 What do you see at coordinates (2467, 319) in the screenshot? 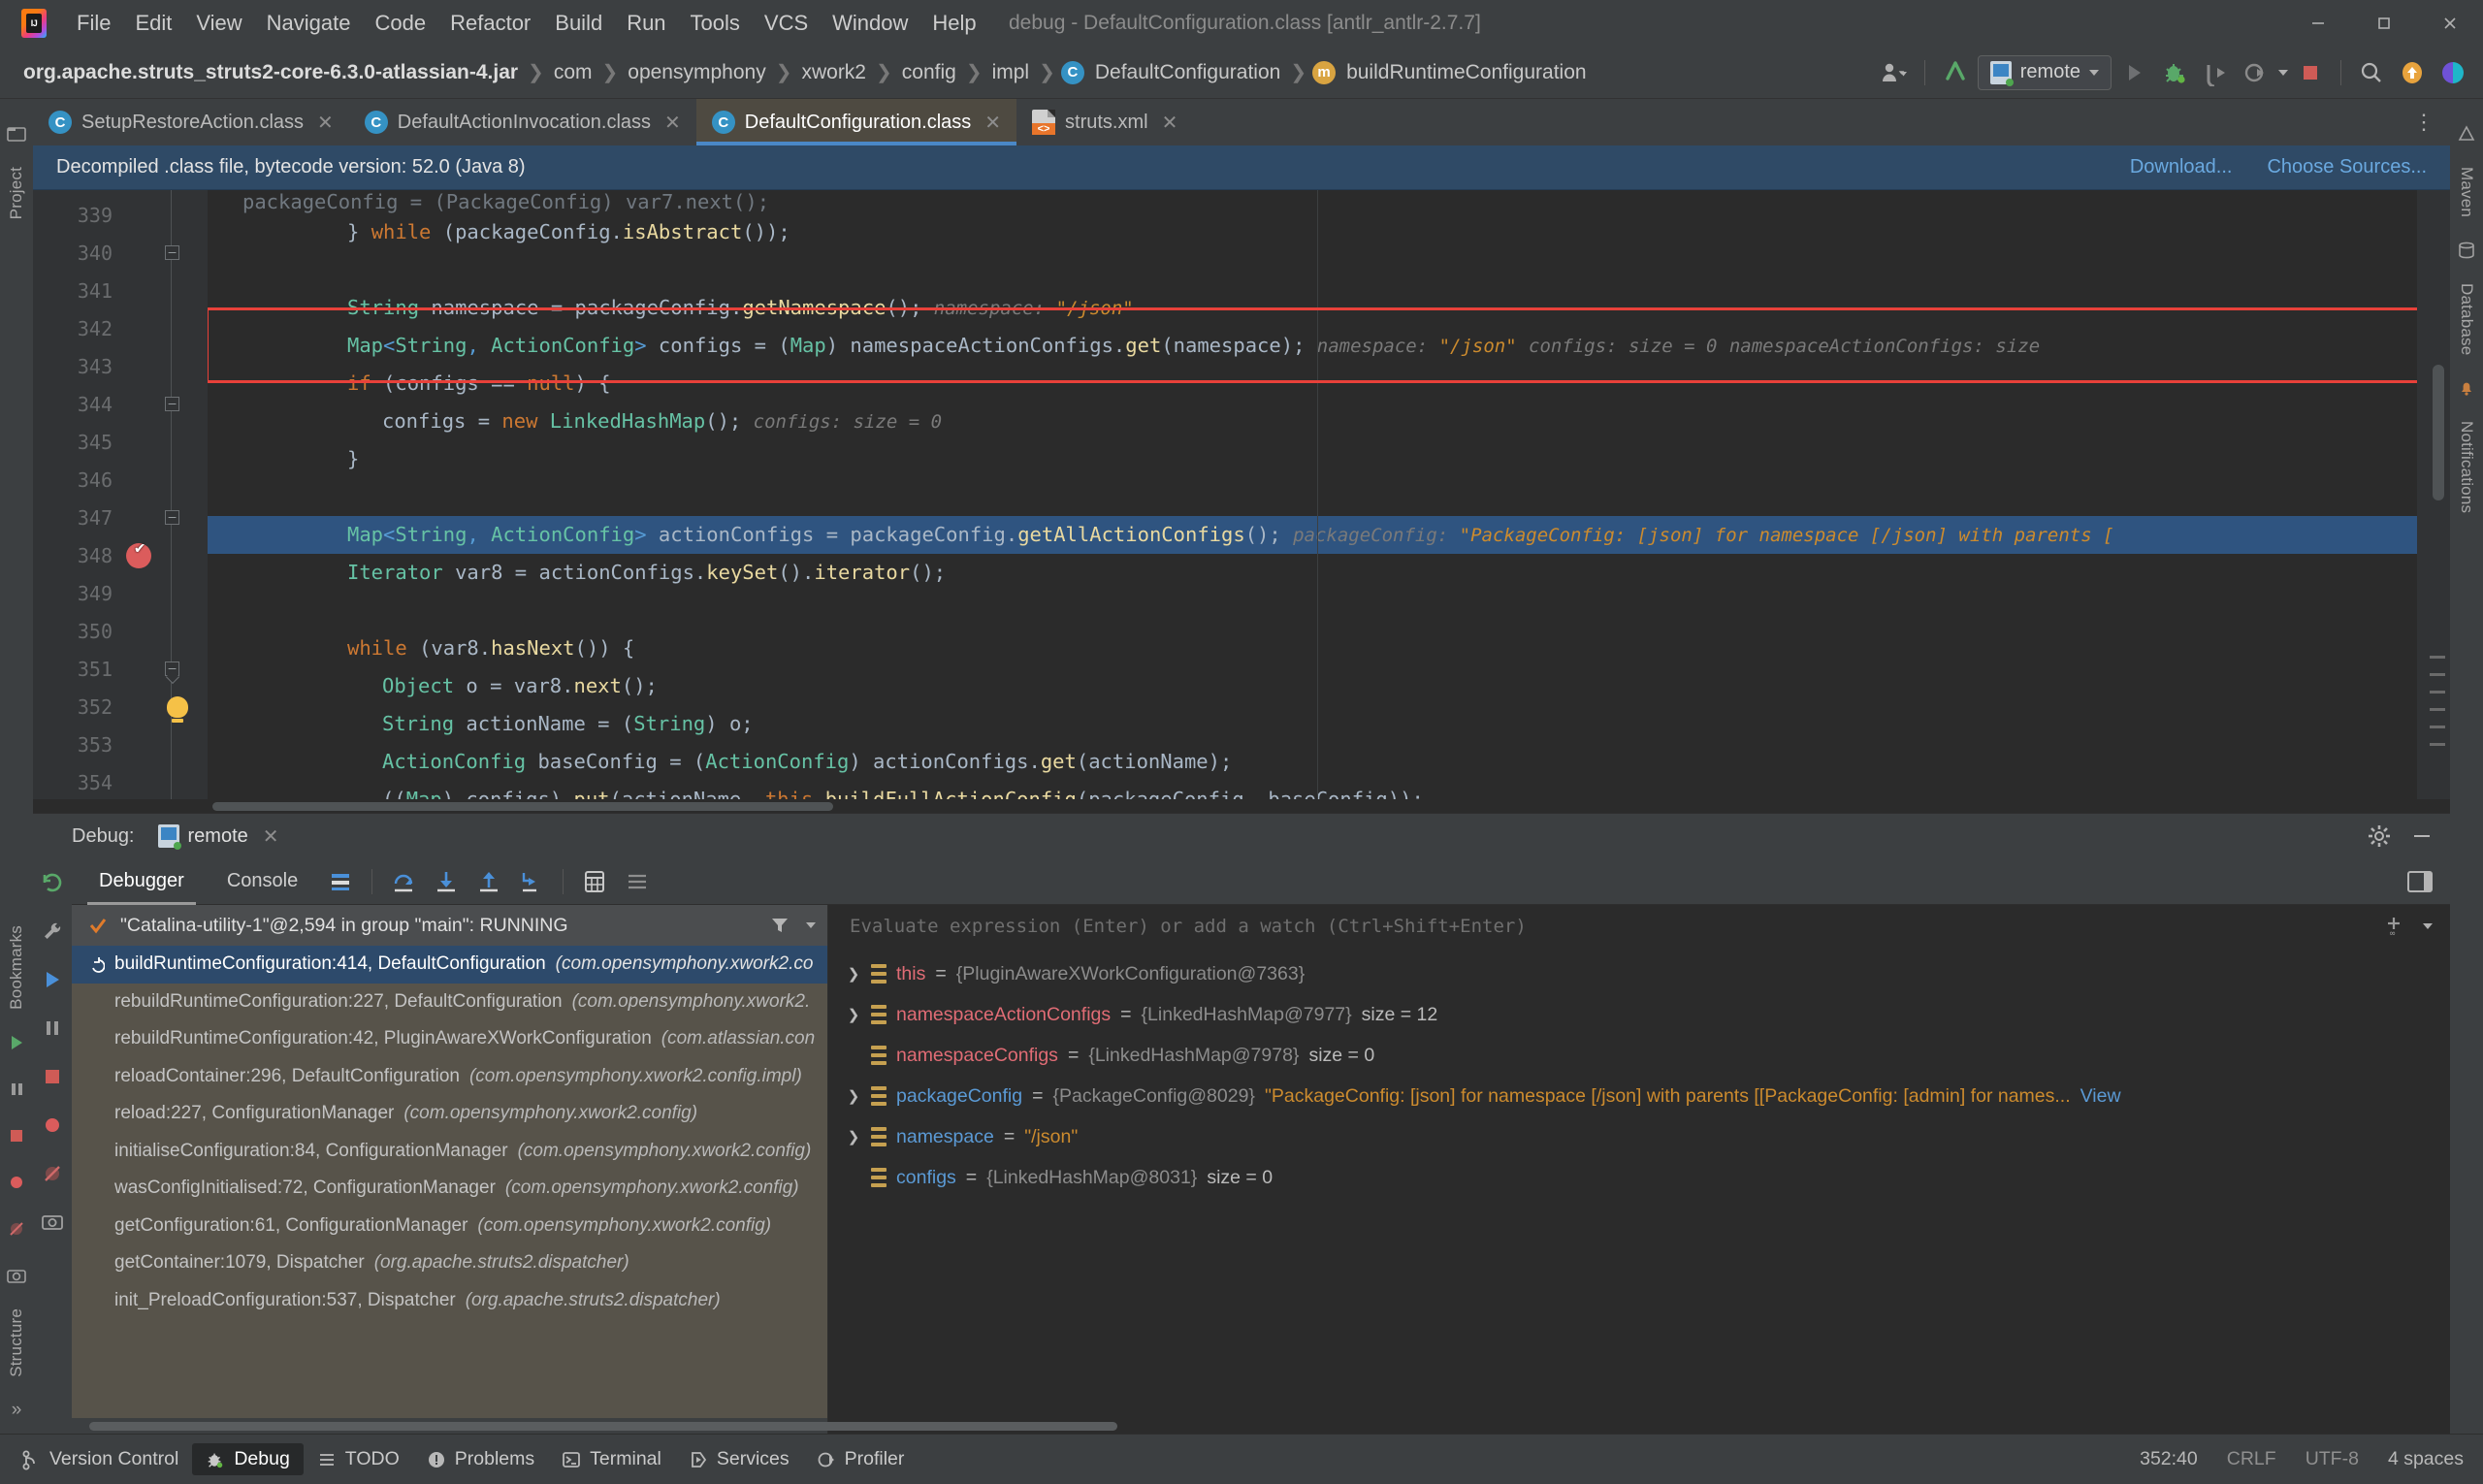
I see `sidebar-item-database: Database` at bounding box center [2467, 319].